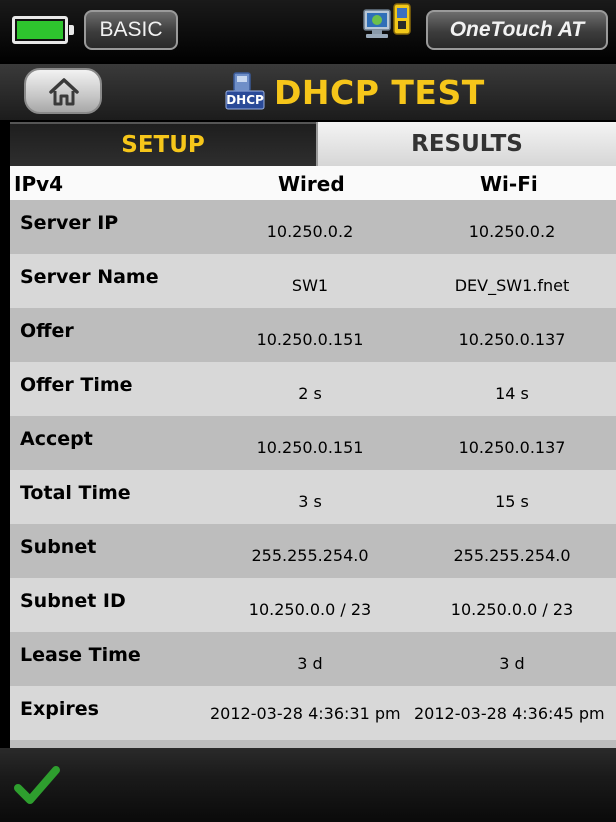  I want to click on header-ipv4: IPv4, so click(39, 184).